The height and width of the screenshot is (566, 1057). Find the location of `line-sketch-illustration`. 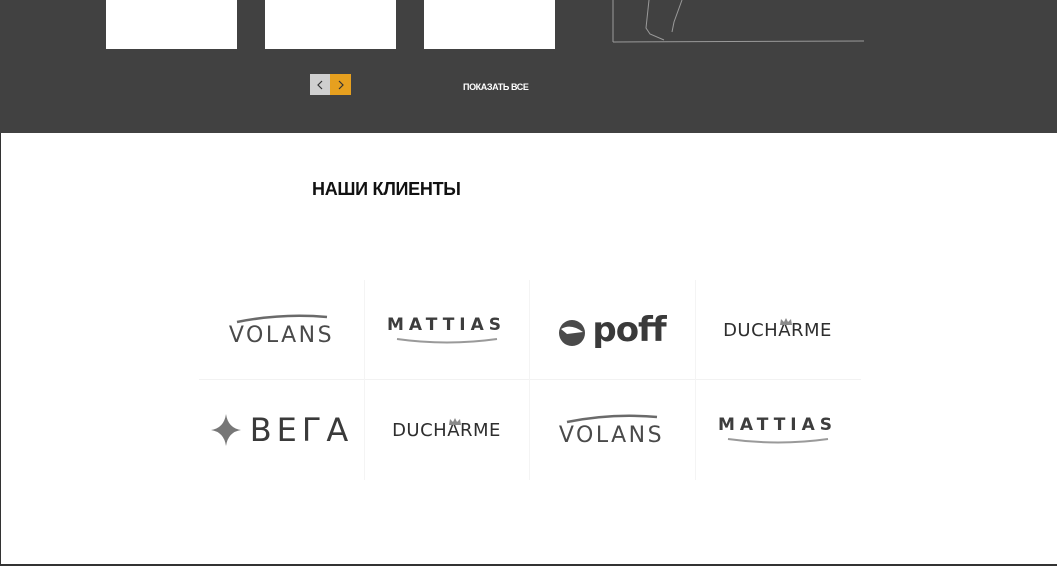

line-sketch-illustration is located at coordinates (738, 21).